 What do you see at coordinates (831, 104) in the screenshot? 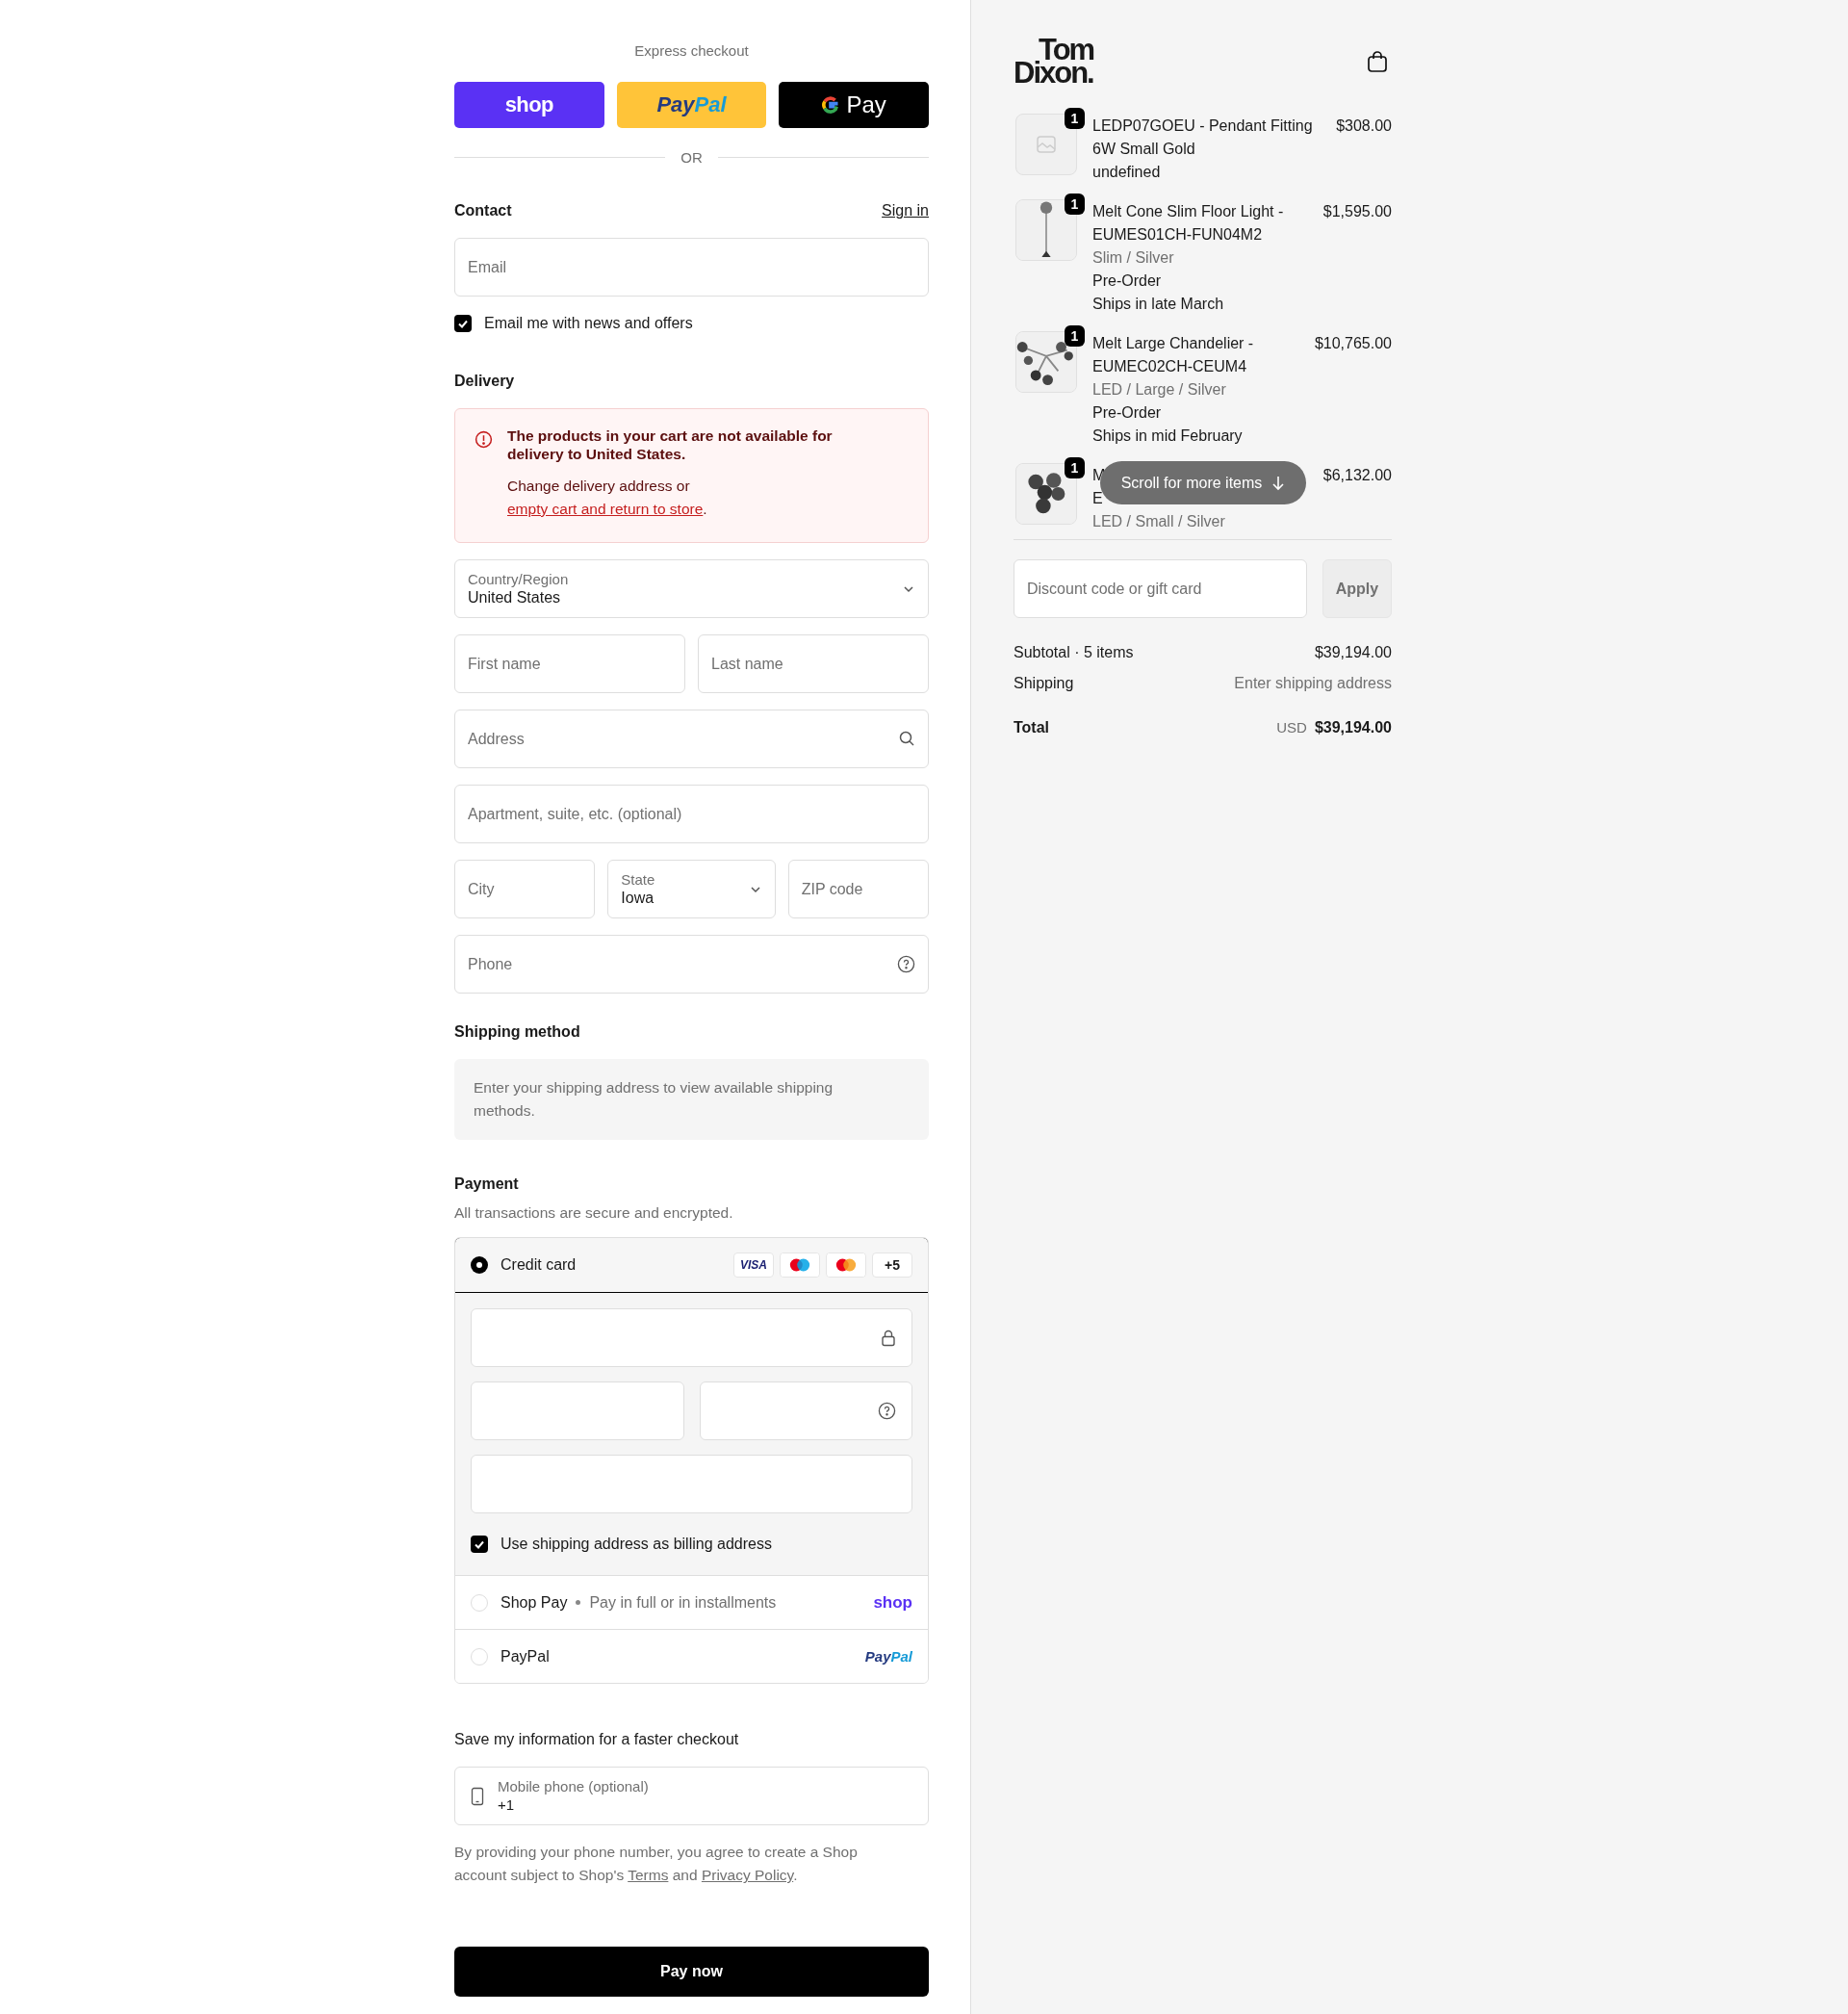
I see `google-g-icon` at bounding box center [831, 104].